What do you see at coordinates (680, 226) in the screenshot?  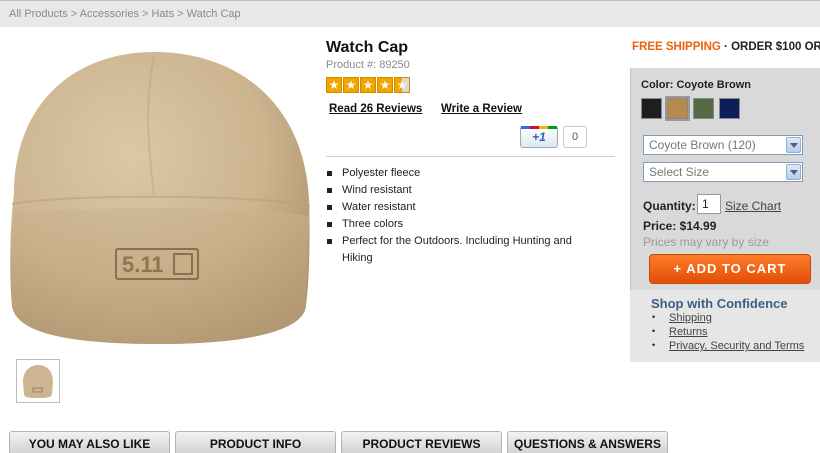 I see `price: Price: $14.99` at bounding box center [680, 226].